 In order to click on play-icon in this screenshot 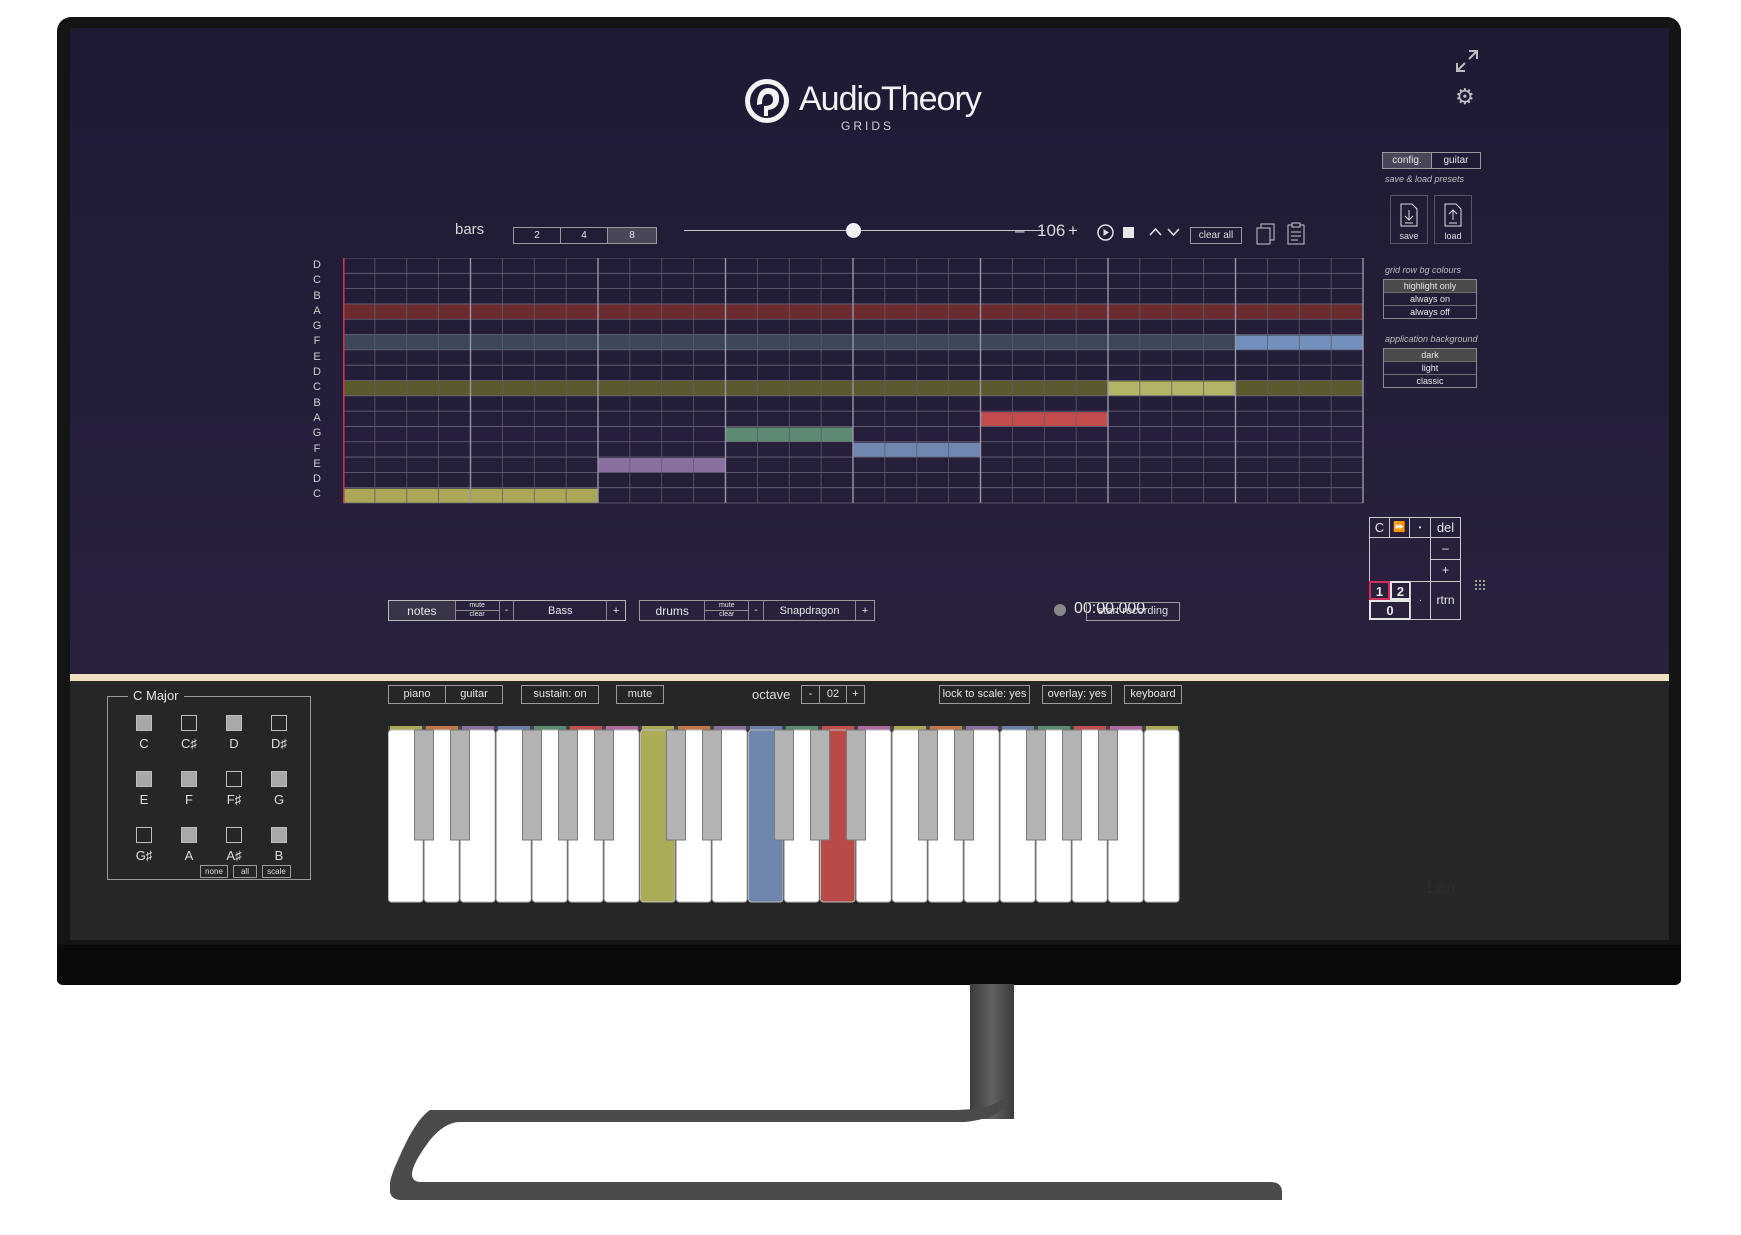, I will do `click(1105, 232)`.